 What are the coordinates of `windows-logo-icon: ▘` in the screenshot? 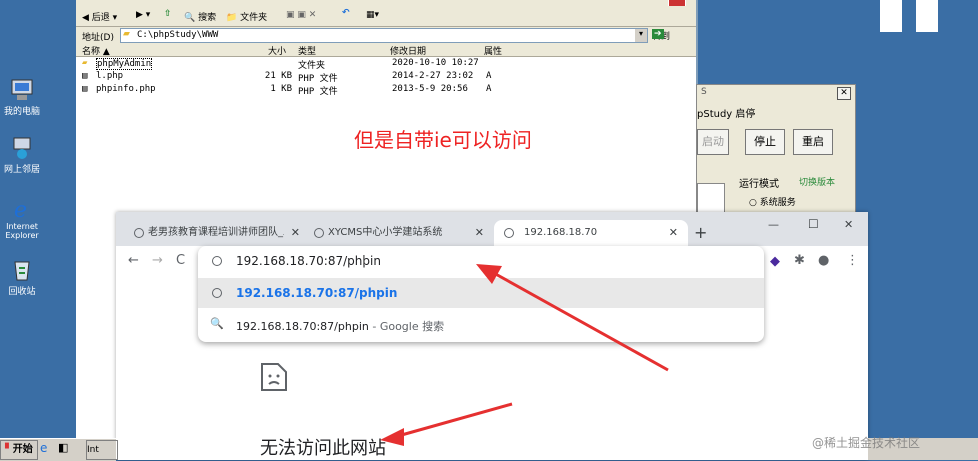 It's located at (9, 449).